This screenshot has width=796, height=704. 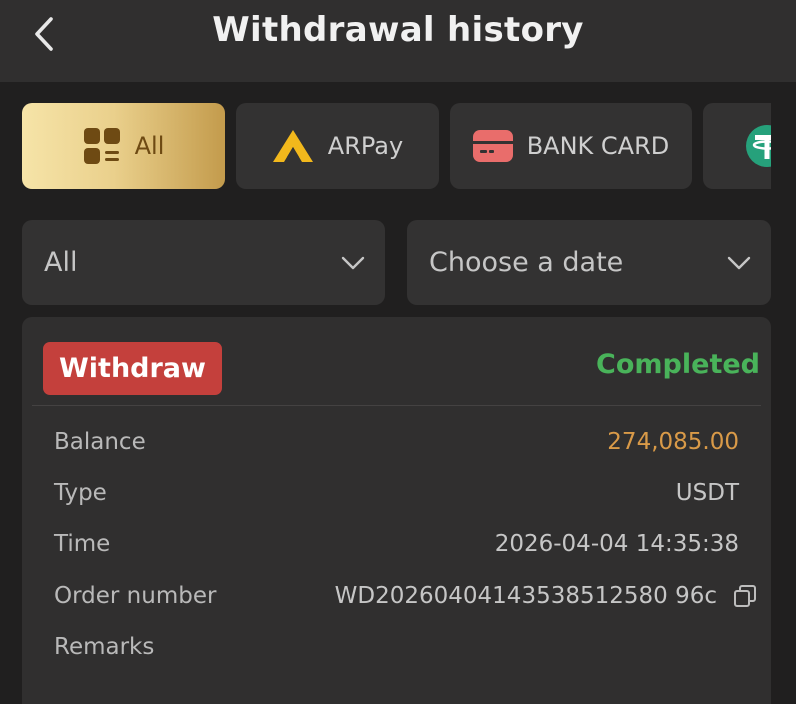 What do you see at coordinates (598, 146) in the screenshot?
I see `tab-label: BANK CARD` at bounding box center [598, 146].